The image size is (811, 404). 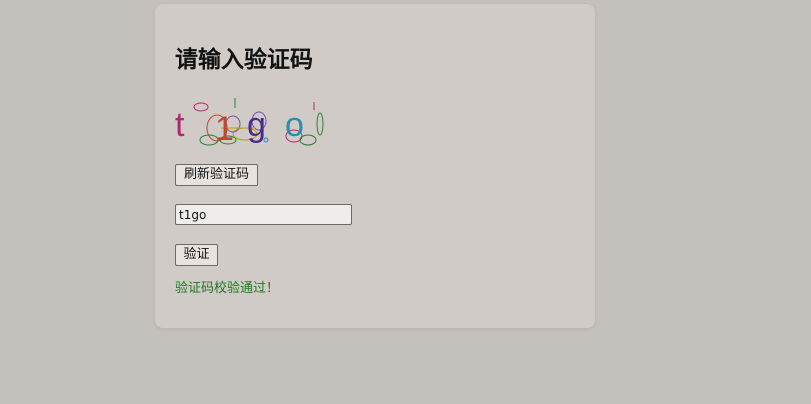 I want to click on page-title: 请输入验证码, so click(x=244, y=60).